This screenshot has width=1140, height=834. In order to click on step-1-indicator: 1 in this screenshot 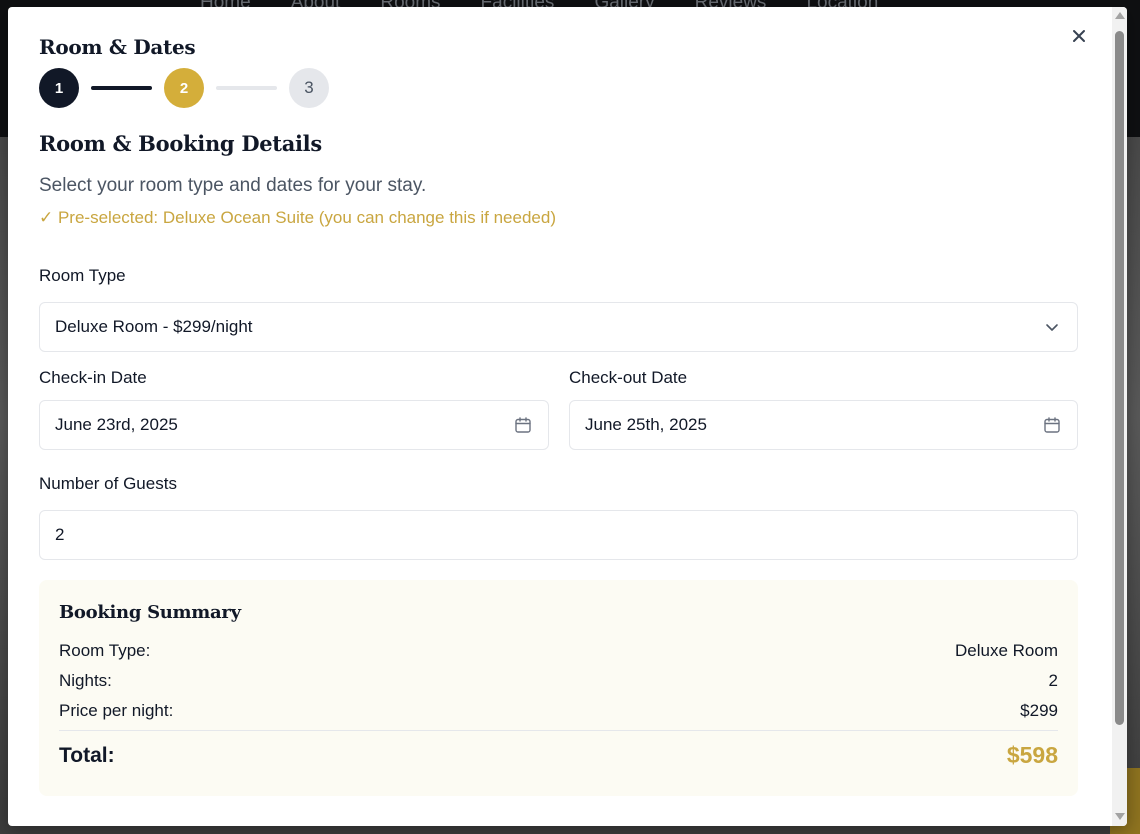, I will do `click(59, 88)`.